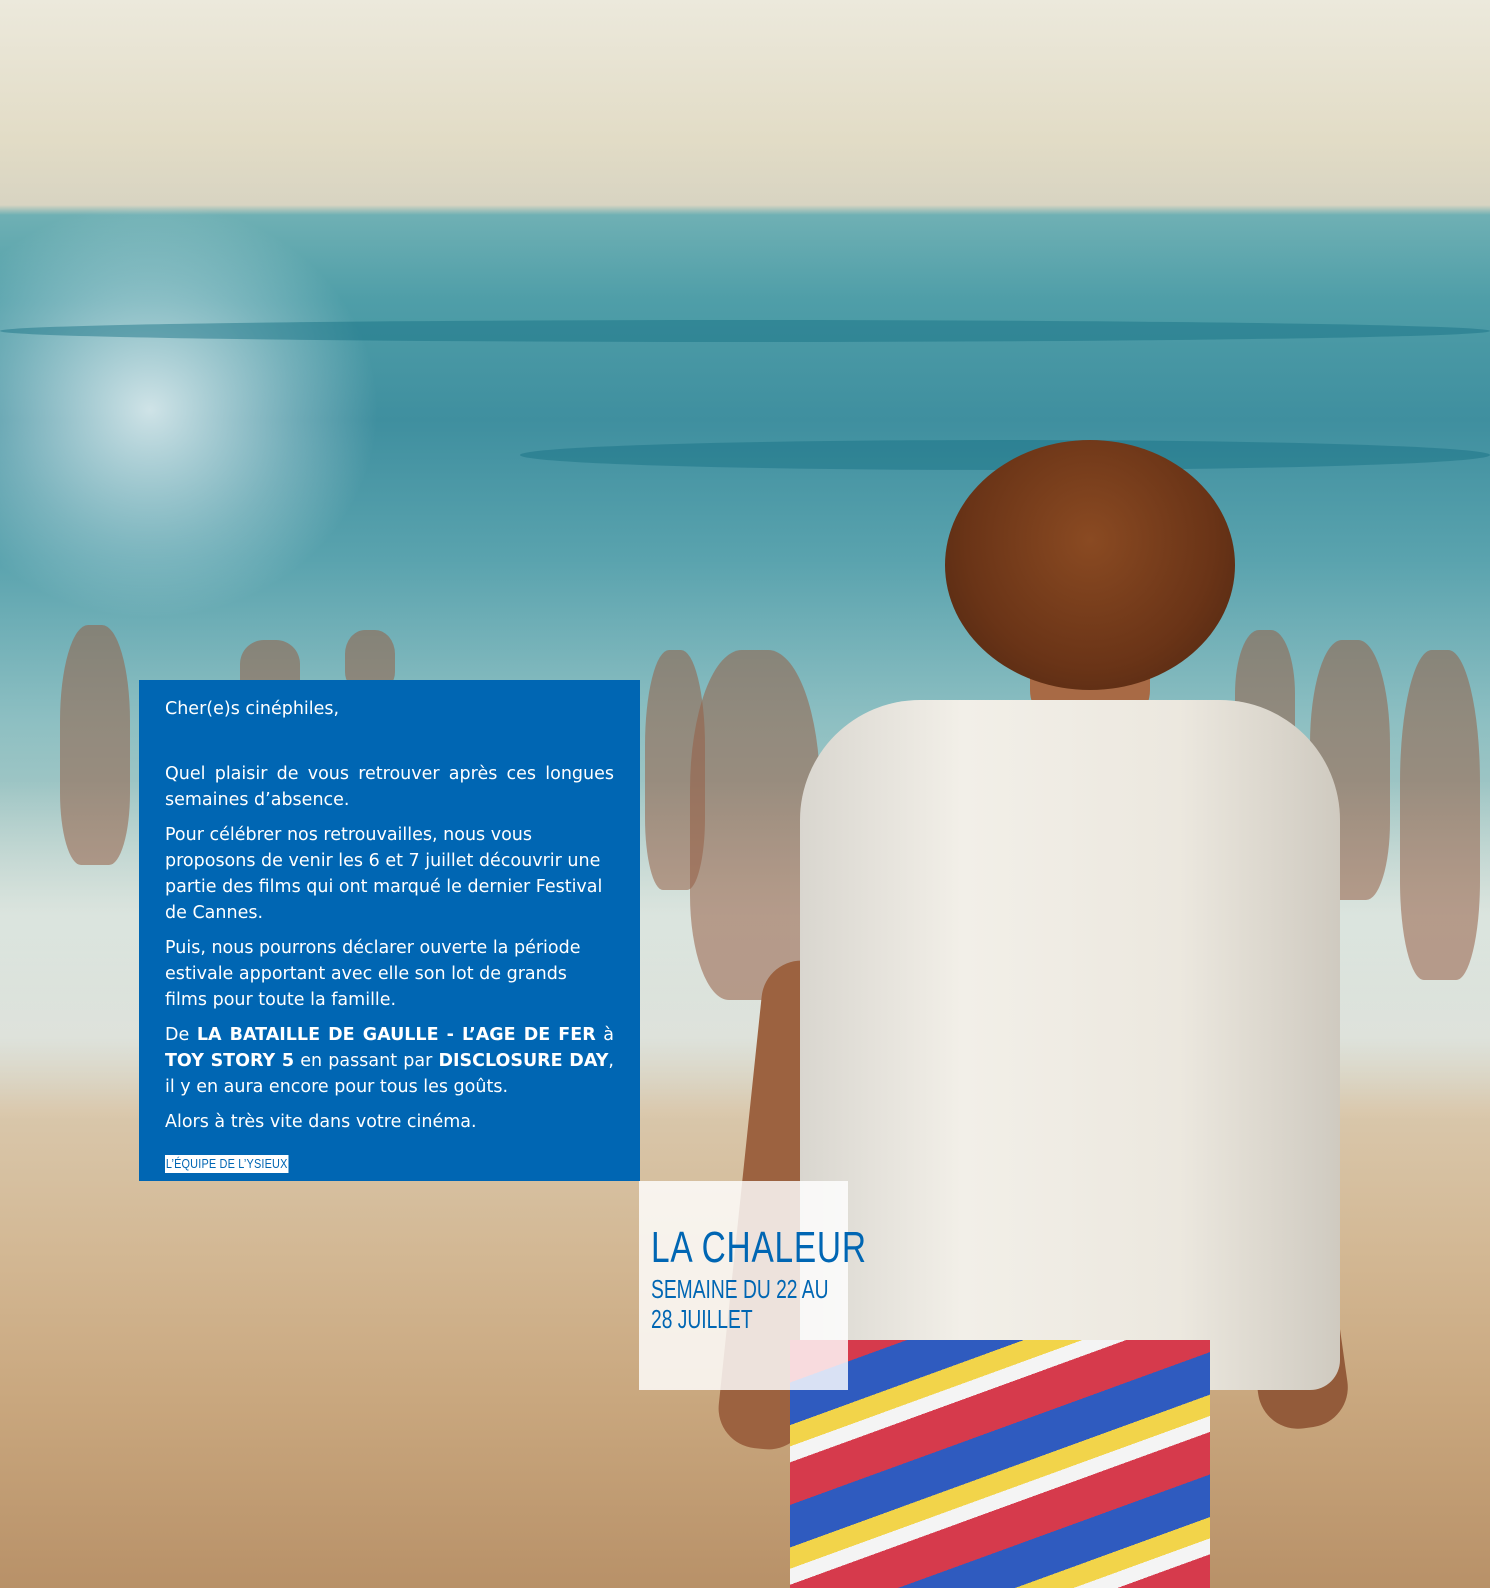 Image resolution: width=1490 pixels, height=1588 pixels. I want to click on letter-text: De, so click(177, 1035).